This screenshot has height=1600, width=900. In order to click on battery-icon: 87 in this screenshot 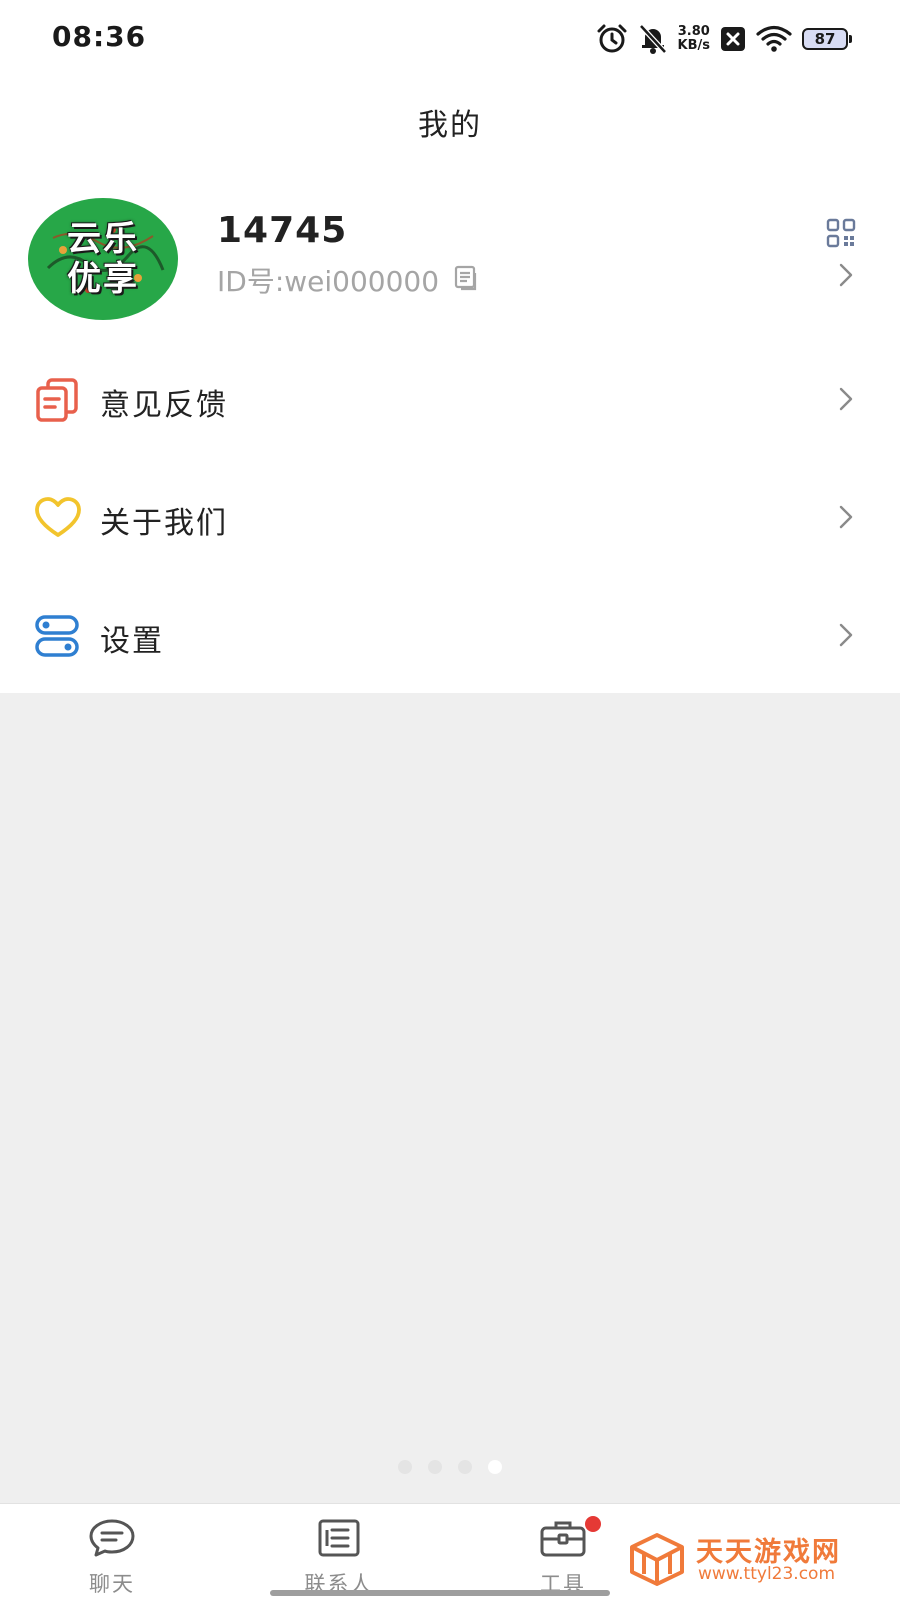, I will do `click(827, 39)`.